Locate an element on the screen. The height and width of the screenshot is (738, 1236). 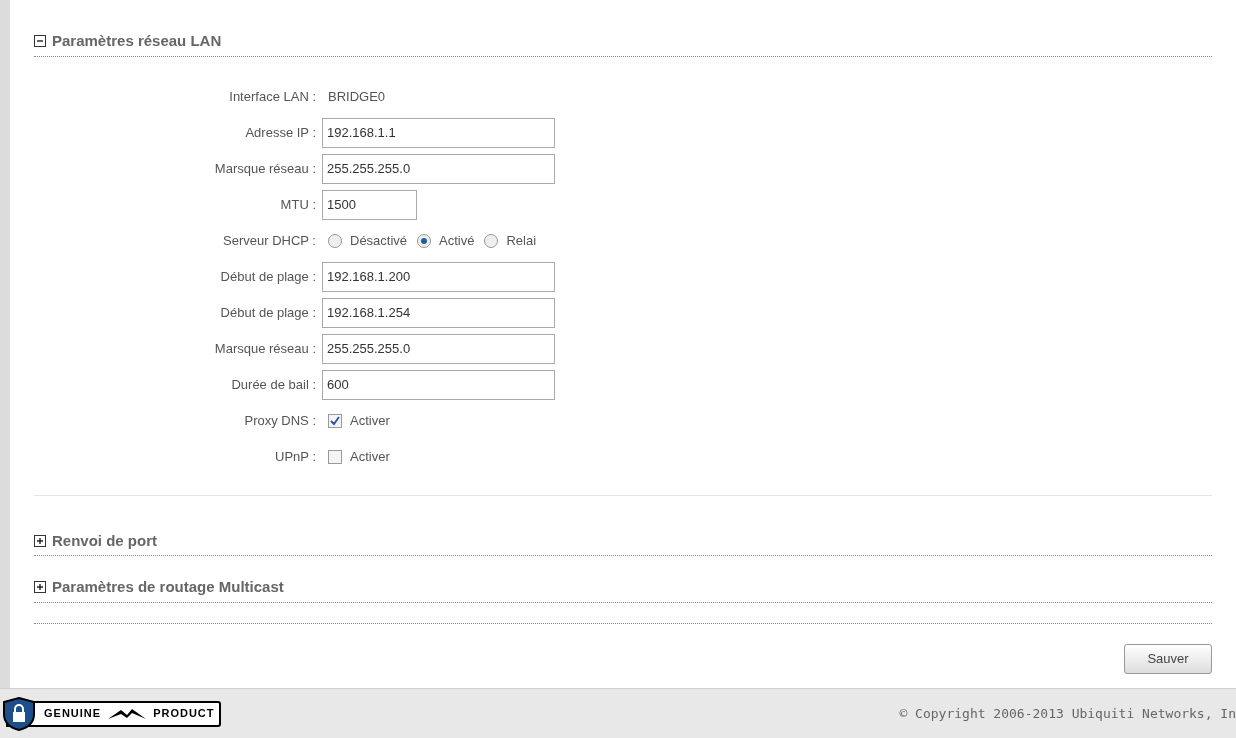
copyright-text: © Copyright 2006-2013 Ubiquiti Networks, In is located at coordinates (1067, 713).